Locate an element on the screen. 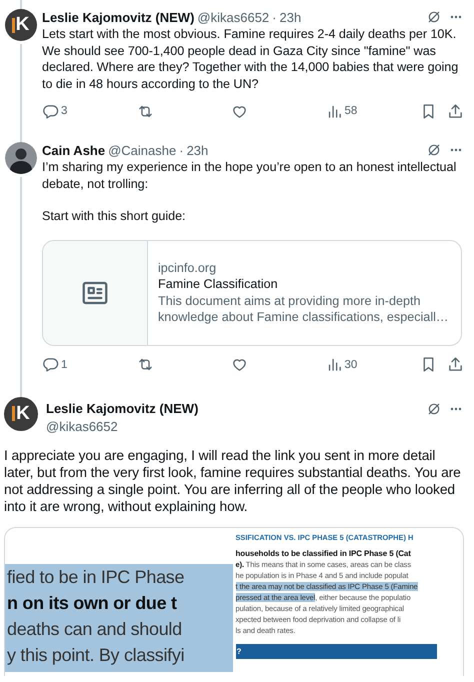  author-name: Cain Ashe is located at coordinates (74, 150).